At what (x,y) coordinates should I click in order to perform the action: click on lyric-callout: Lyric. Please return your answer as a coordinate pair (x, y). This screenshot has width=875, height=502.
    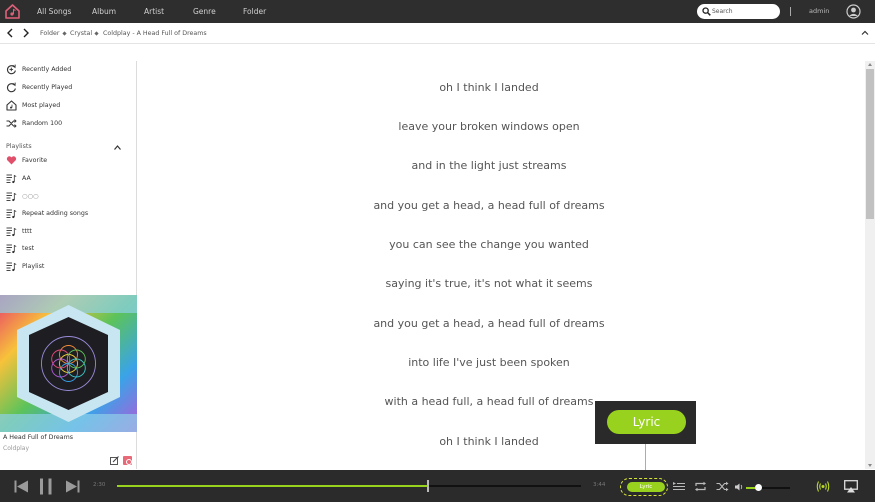
    Looking at the image, I should click on (645, 422).